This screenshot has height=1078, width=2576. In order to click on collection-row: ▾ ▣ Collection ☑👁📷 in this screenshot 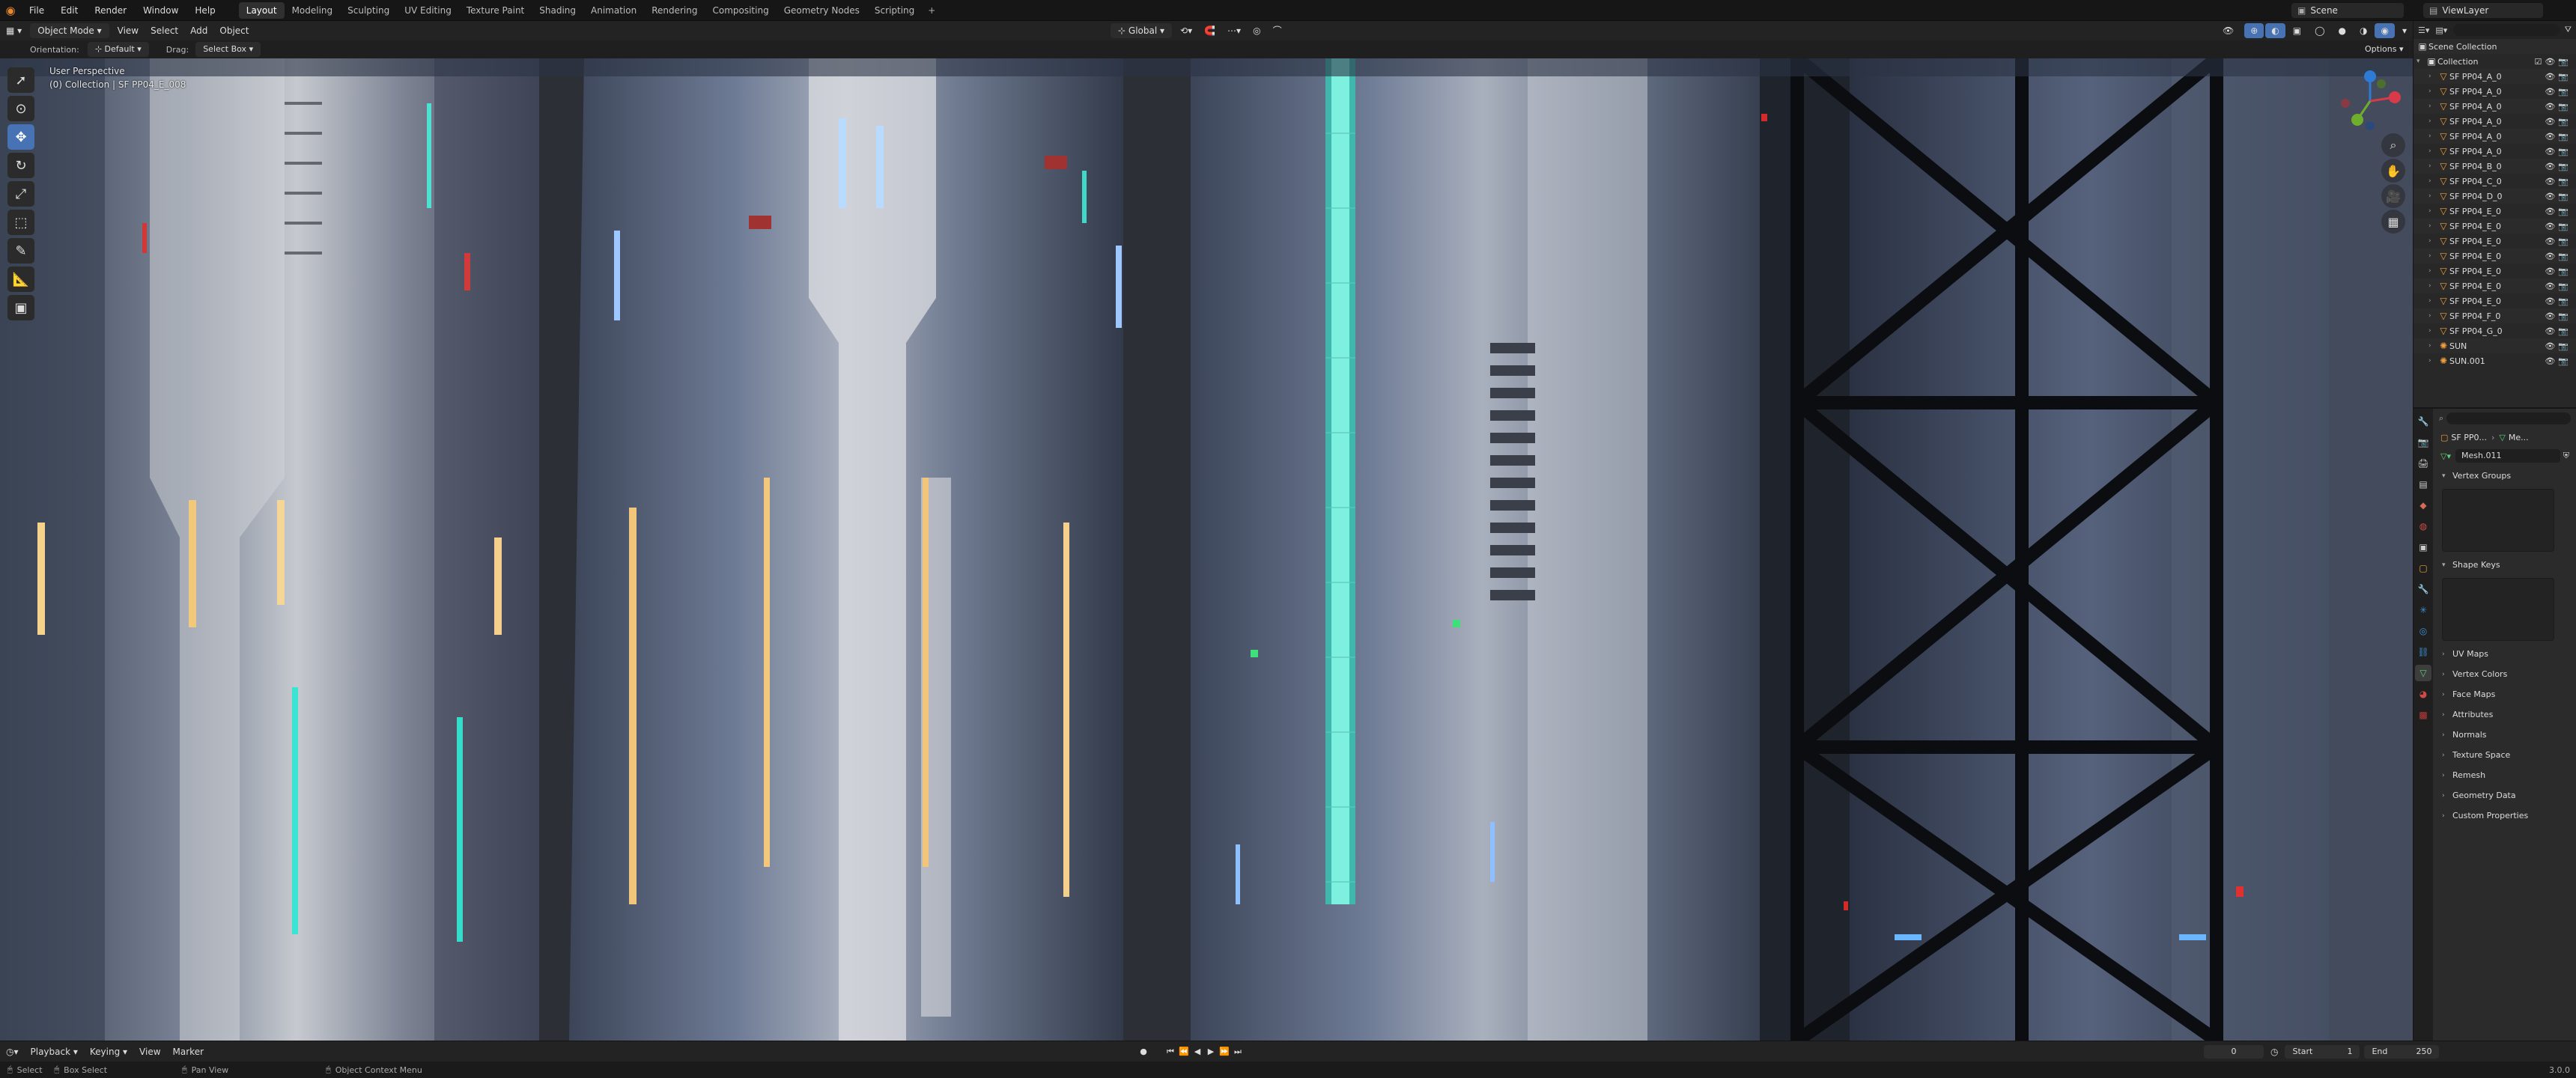, I will do `click(2495, 61)`.